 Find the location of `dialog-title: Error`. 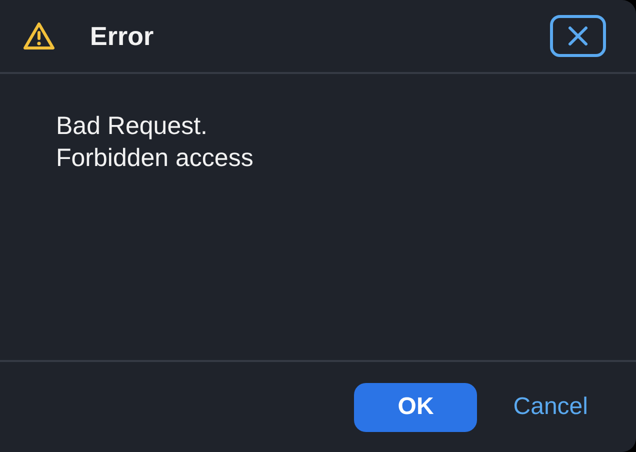

dialog-title: Error is located at coordinates (122, 36).